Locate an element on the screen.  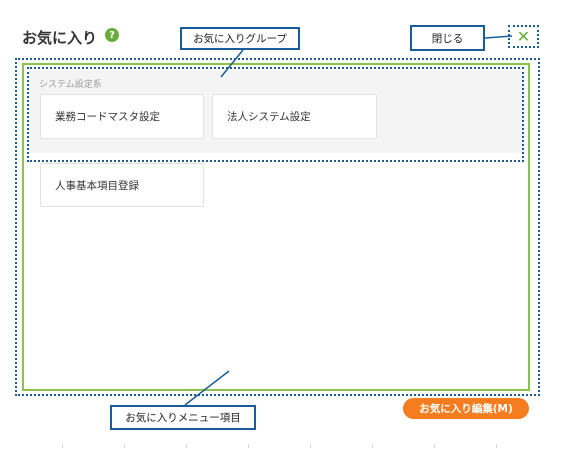
favorites-edit-button: お気に入り編集(M) is located at coordinates (466, 408).